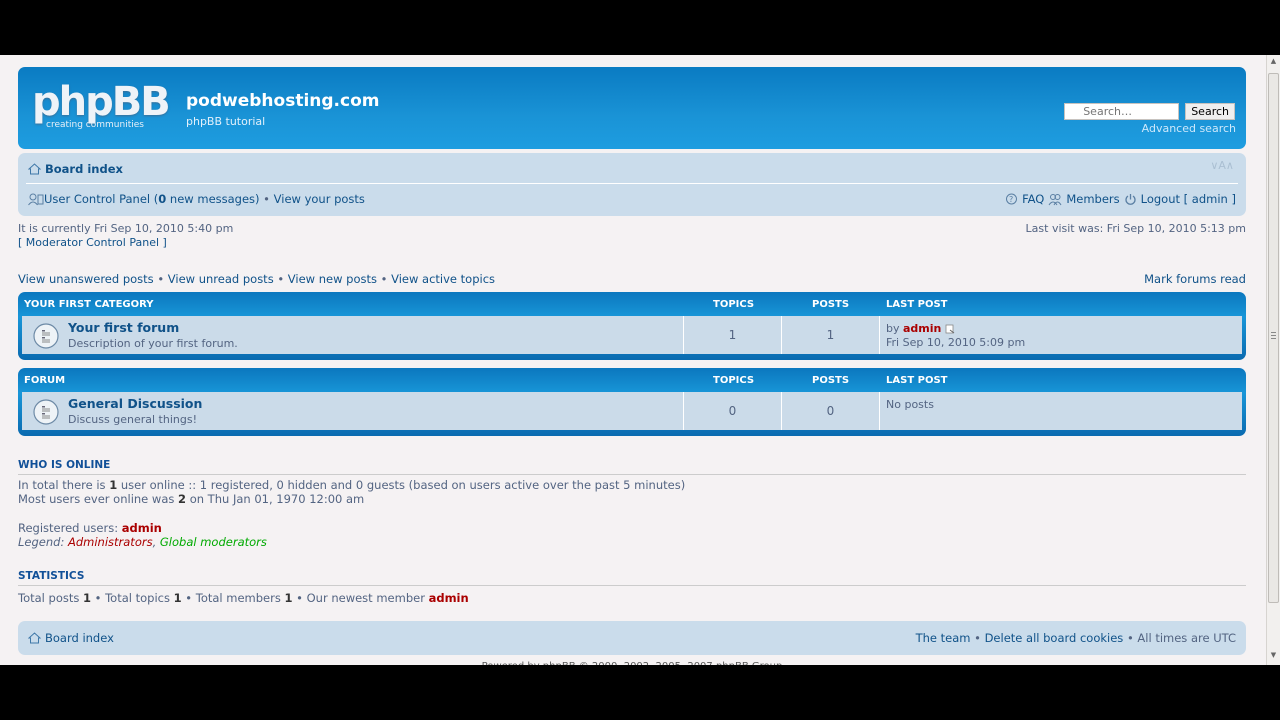  I want to click on search-wrap, so click(1122, 111).